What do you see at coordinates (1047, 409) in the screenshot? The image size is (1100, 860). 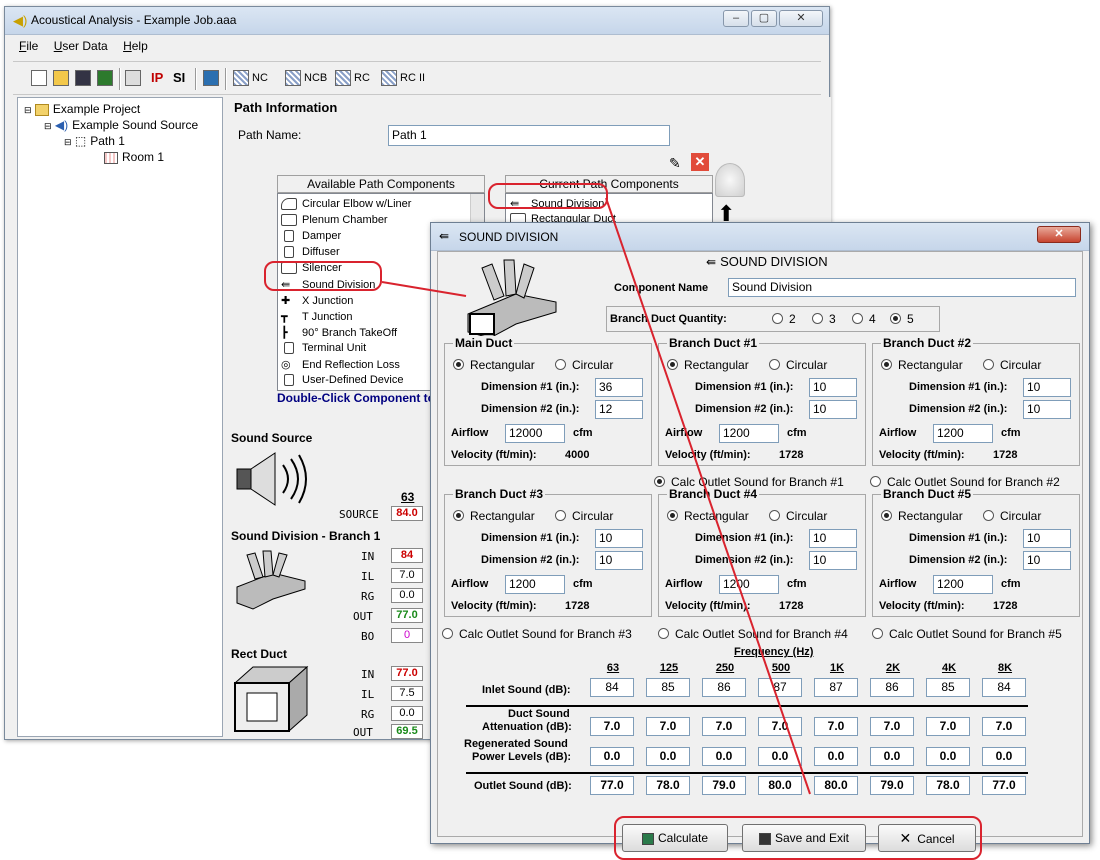 I see `branch-duct-2-dim2-input: 10` at bounding box center [1047, 409].